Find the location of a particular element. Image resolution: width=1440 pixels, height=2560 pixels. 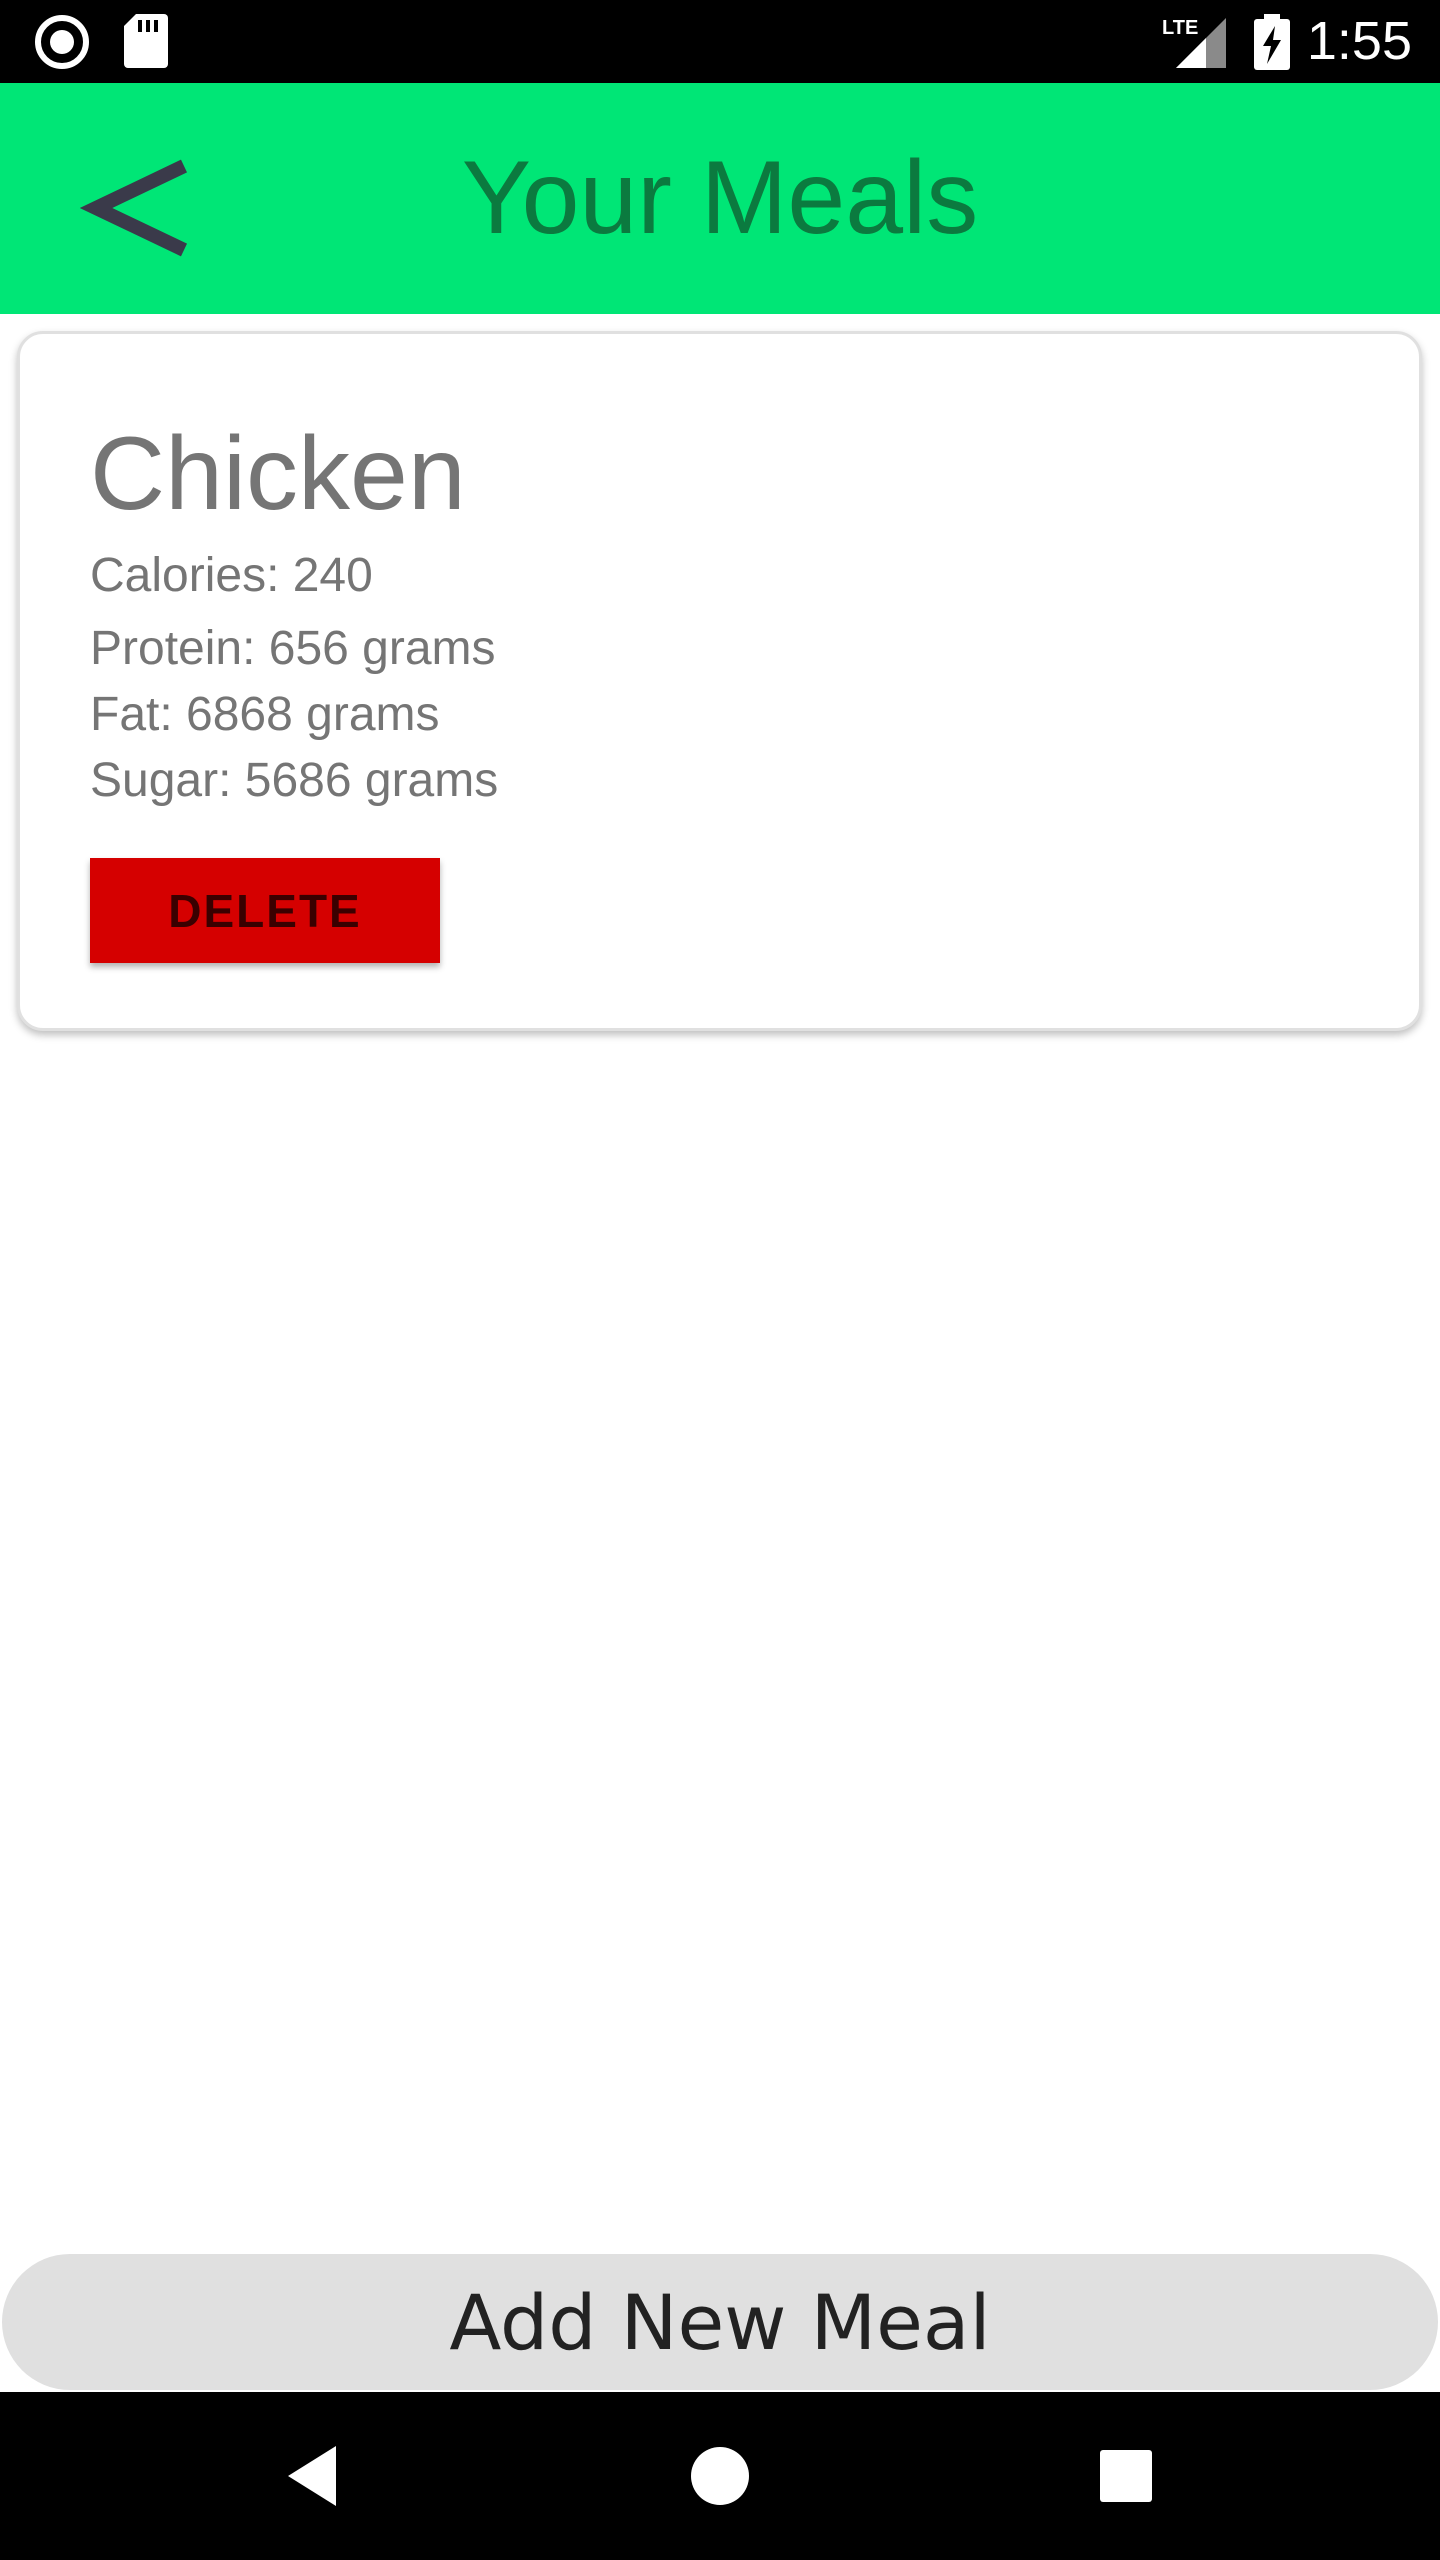

status-time: 1:55 is located at coordinates (1359, 41).